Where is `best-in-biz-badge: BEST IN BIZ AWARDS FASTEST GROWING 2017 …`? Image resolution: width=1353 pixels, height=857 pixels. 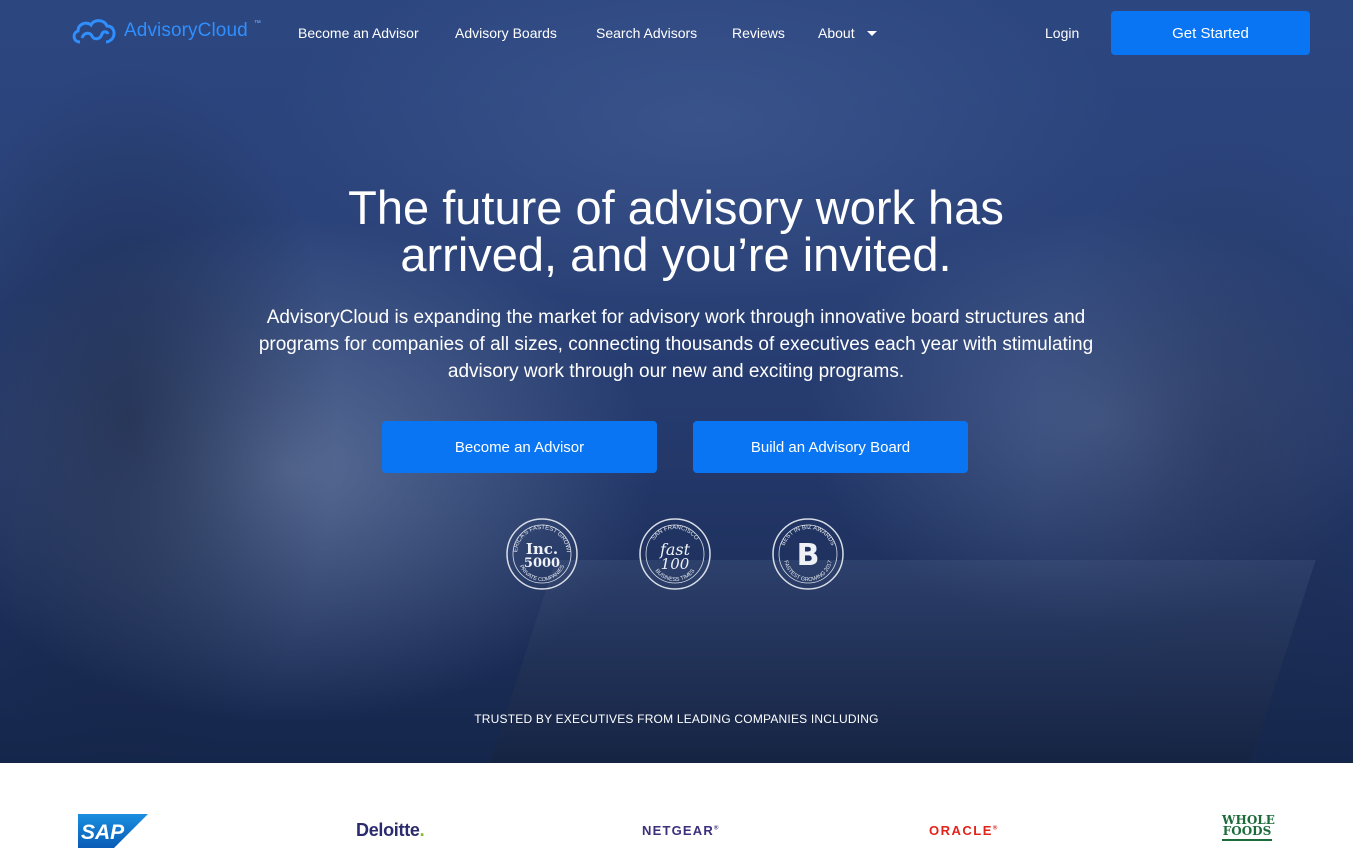 best-in-biz-badge: BEST IN BIZ AWARDS FASTEST GROWING 2017 … is located at coordinates (808, 554).